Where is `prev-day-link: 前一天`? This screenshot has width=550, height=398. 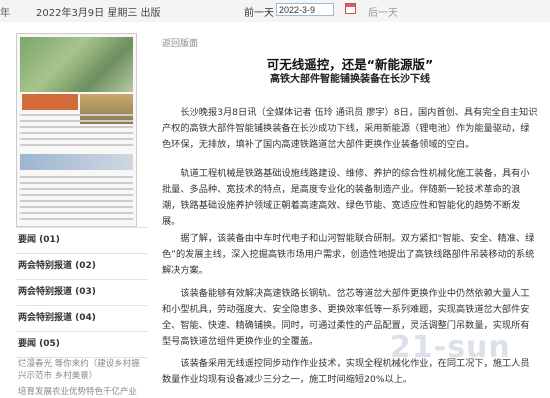
prev-day-link: 前一天 is located at coordinates (259, 11).